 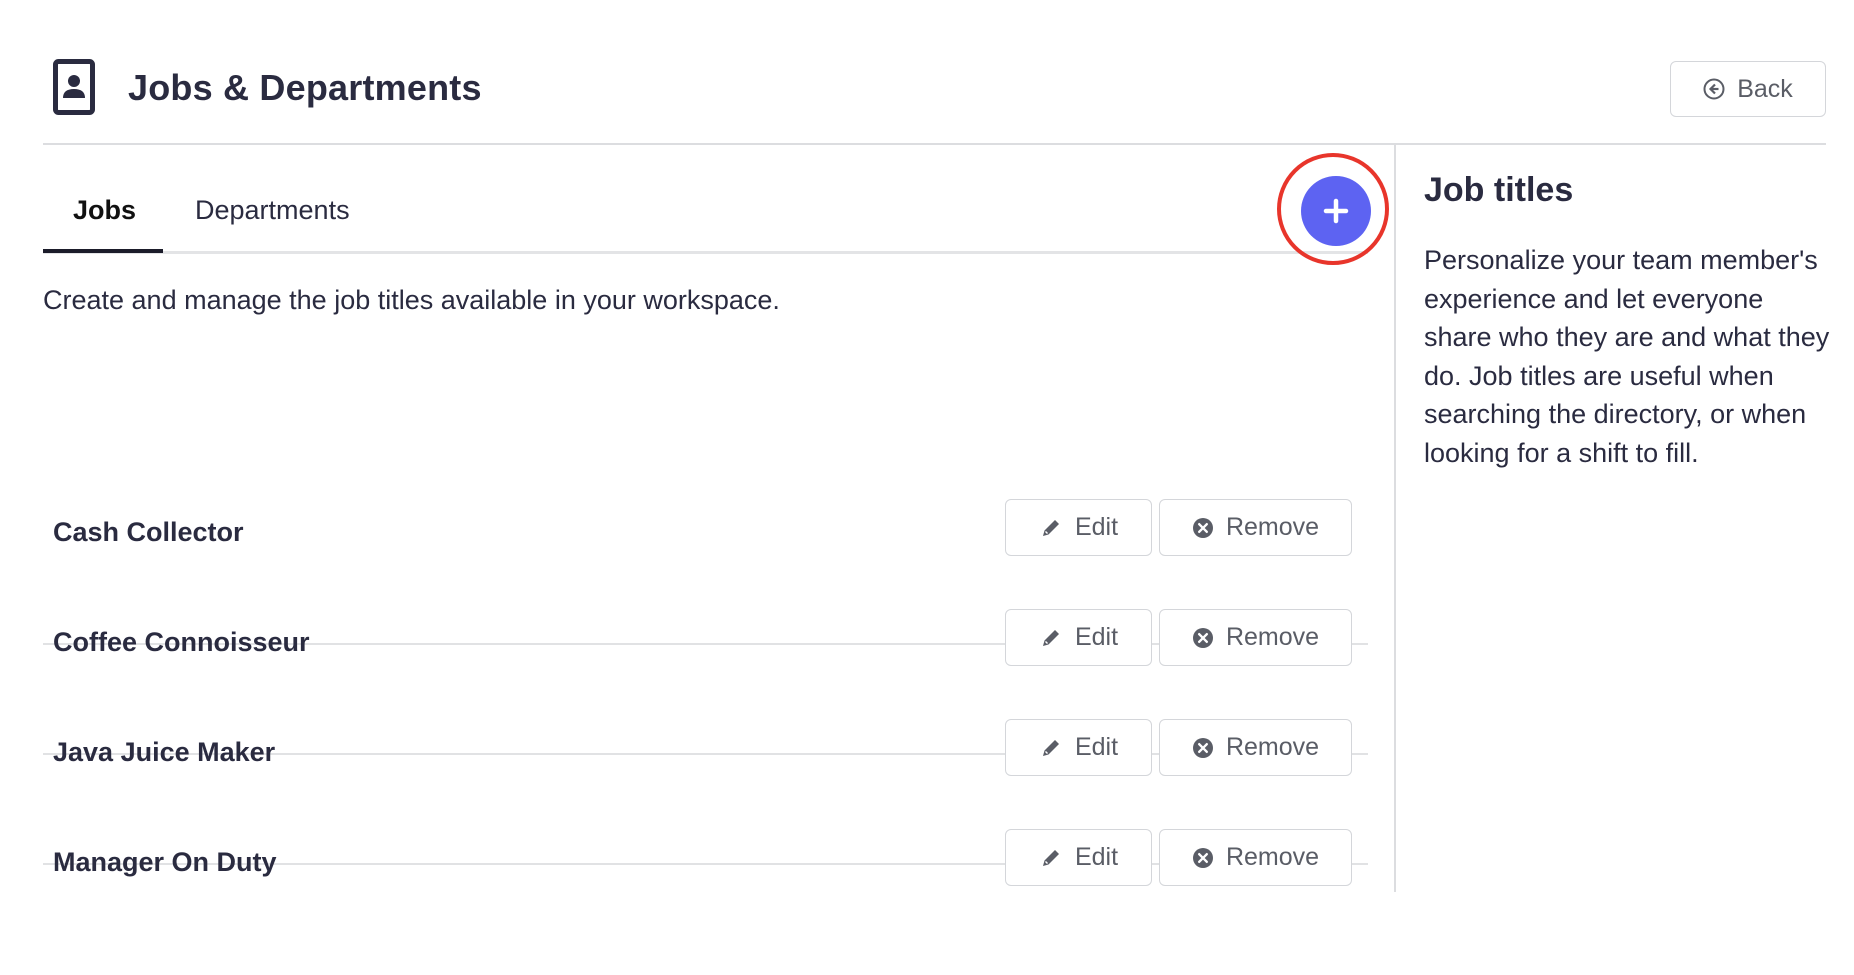 What do you see at coordinates (305, 87) in the screenshot?
I see `page-title: Jobs & Departments` at bounding box center [305, 87].